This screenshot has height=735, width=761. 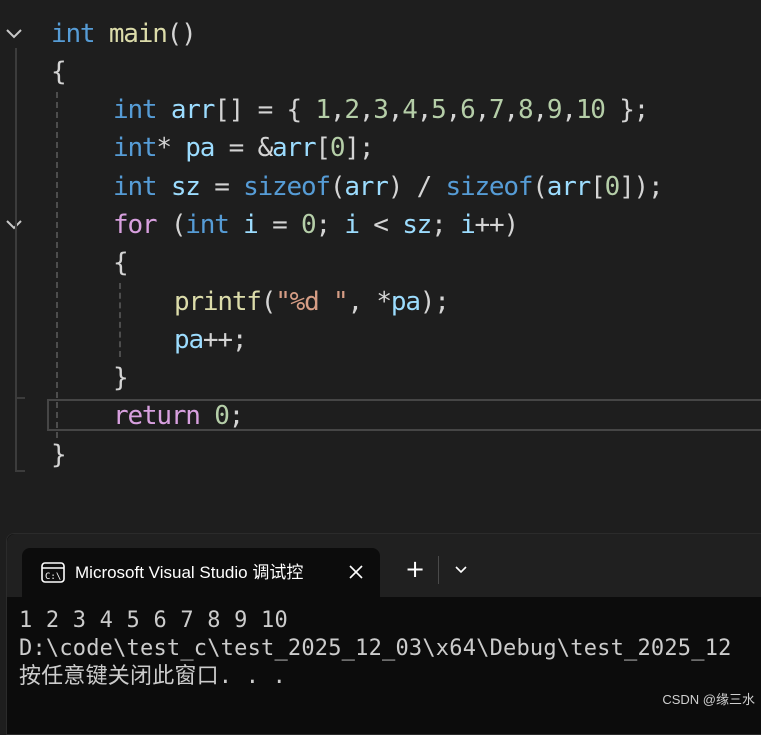 I want to click on outline-line, so click(x=16, y=315).